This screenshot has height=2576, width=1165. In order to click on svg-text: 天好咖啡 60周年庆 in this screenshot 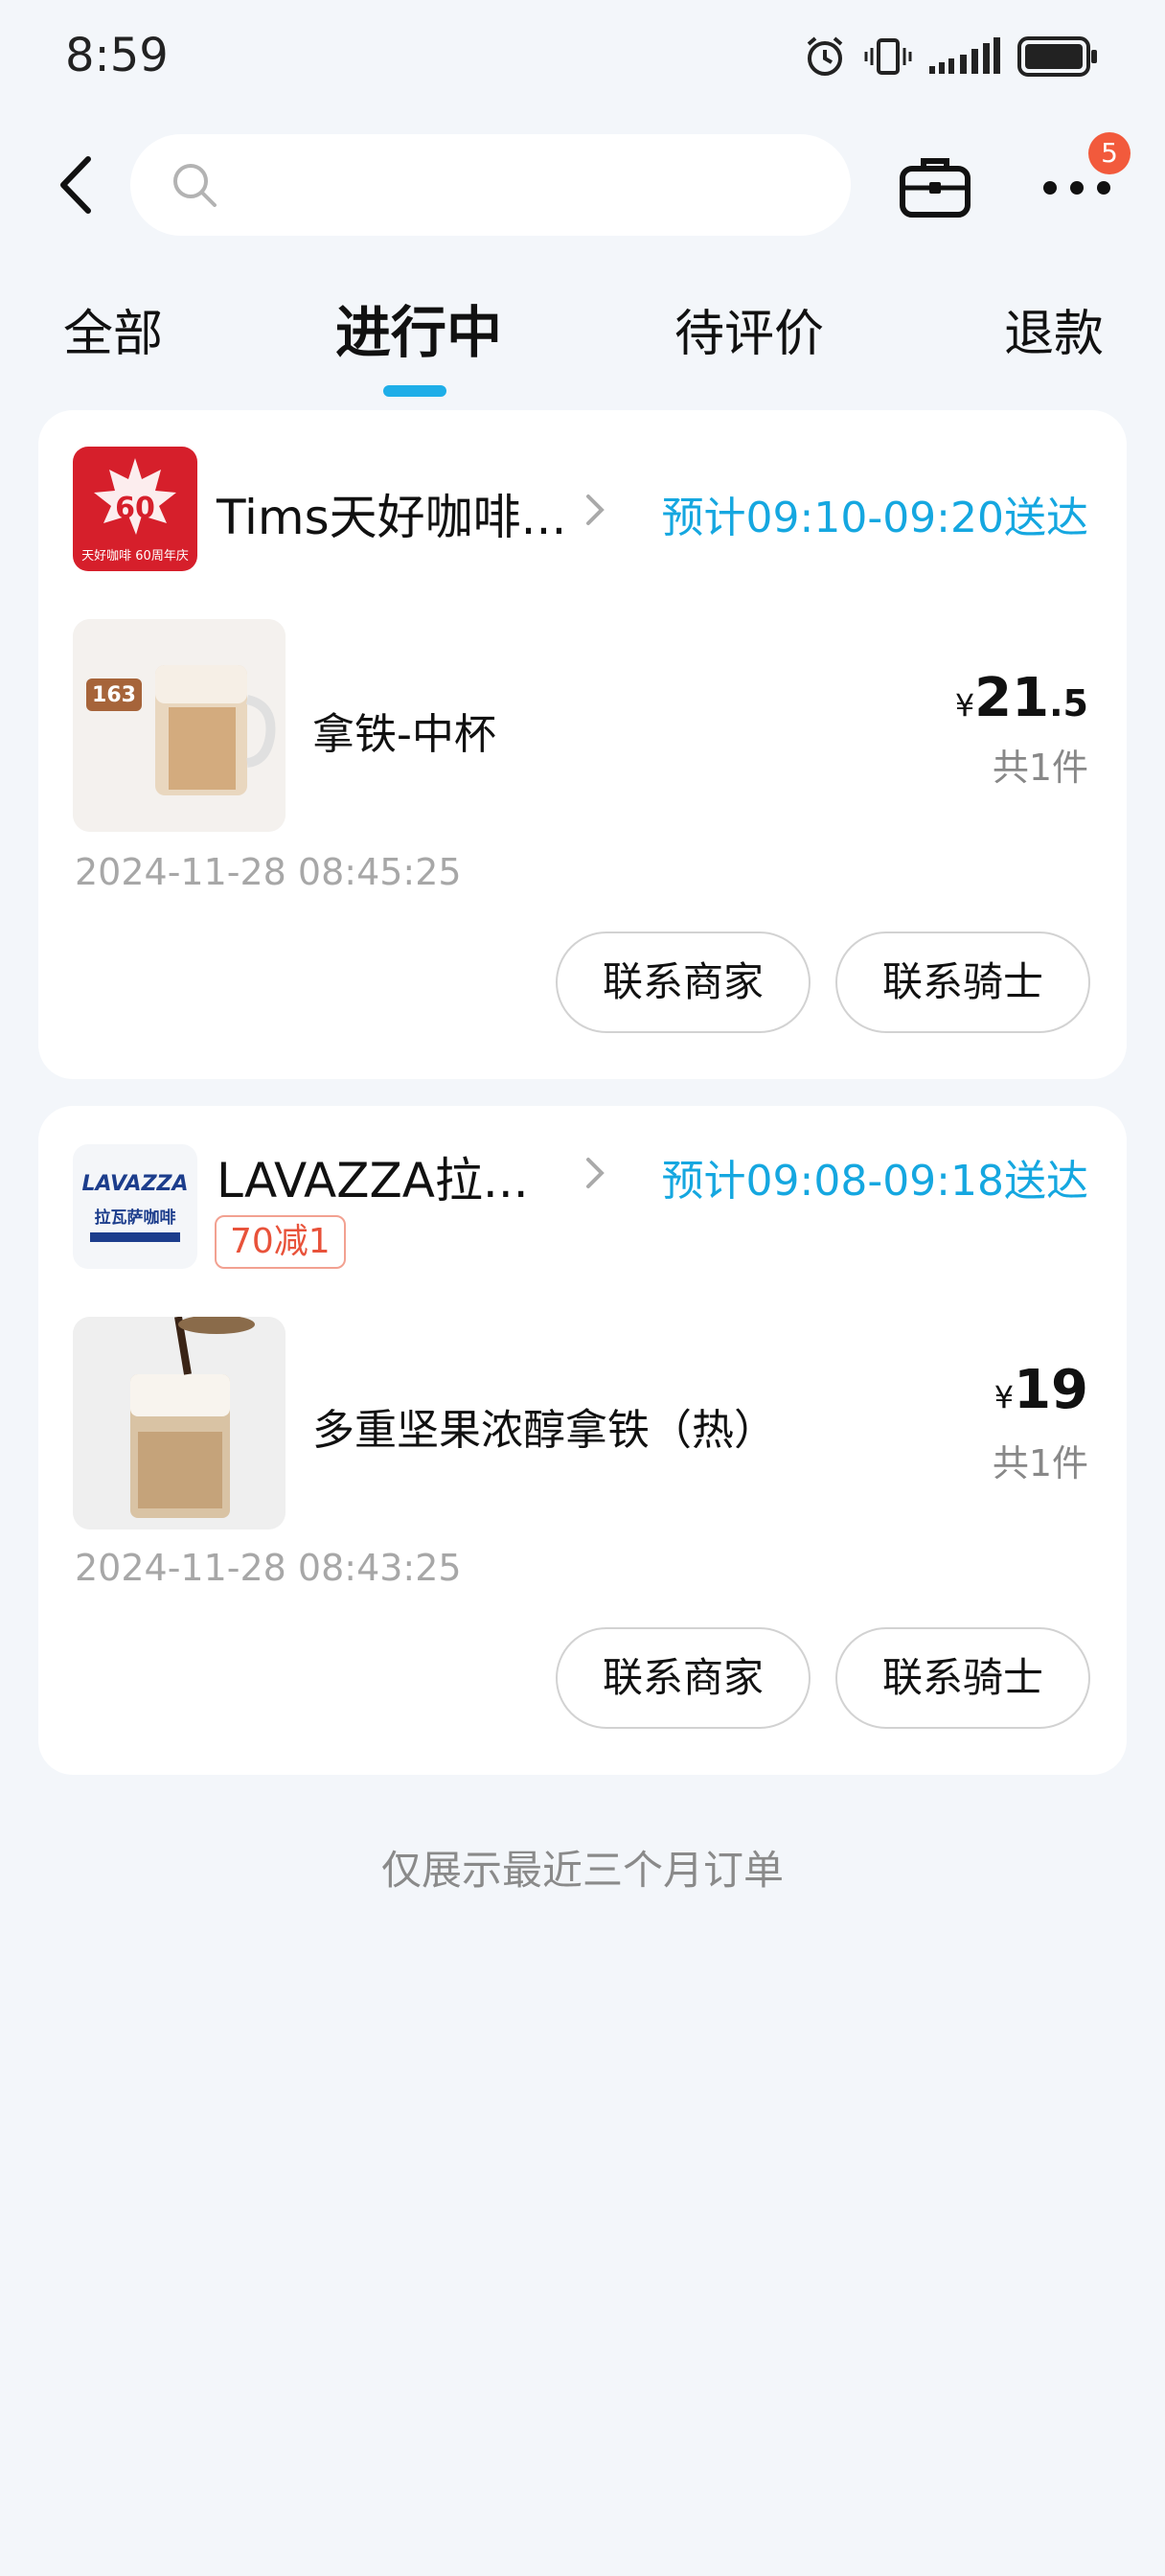, I will do `click(135, 556)`.